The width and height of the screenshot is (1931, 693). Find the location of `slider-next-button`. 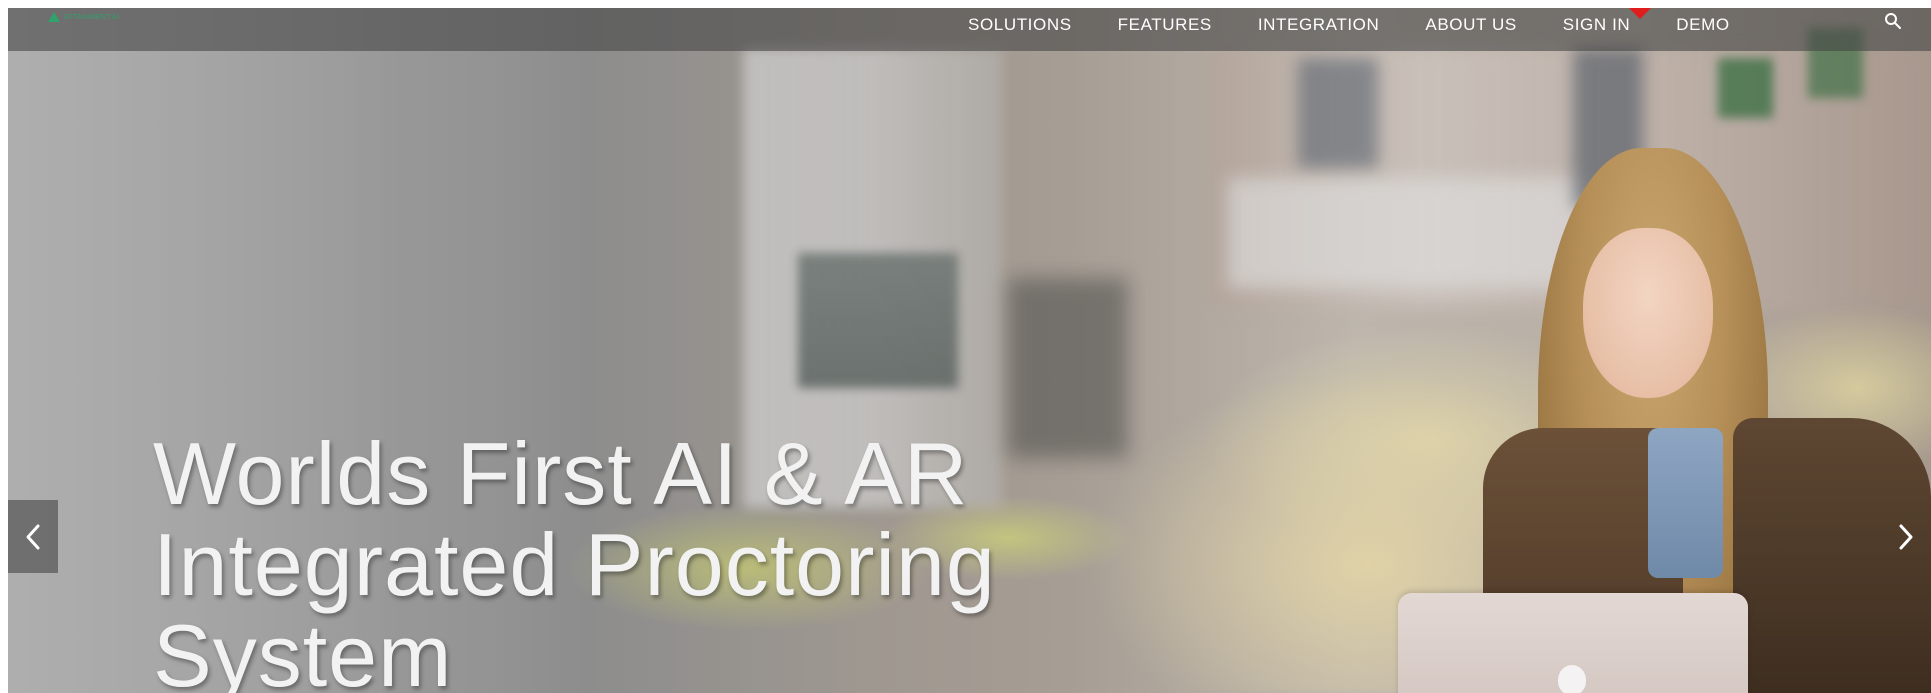

slider-next-button is located at coordinates (1906, 536).